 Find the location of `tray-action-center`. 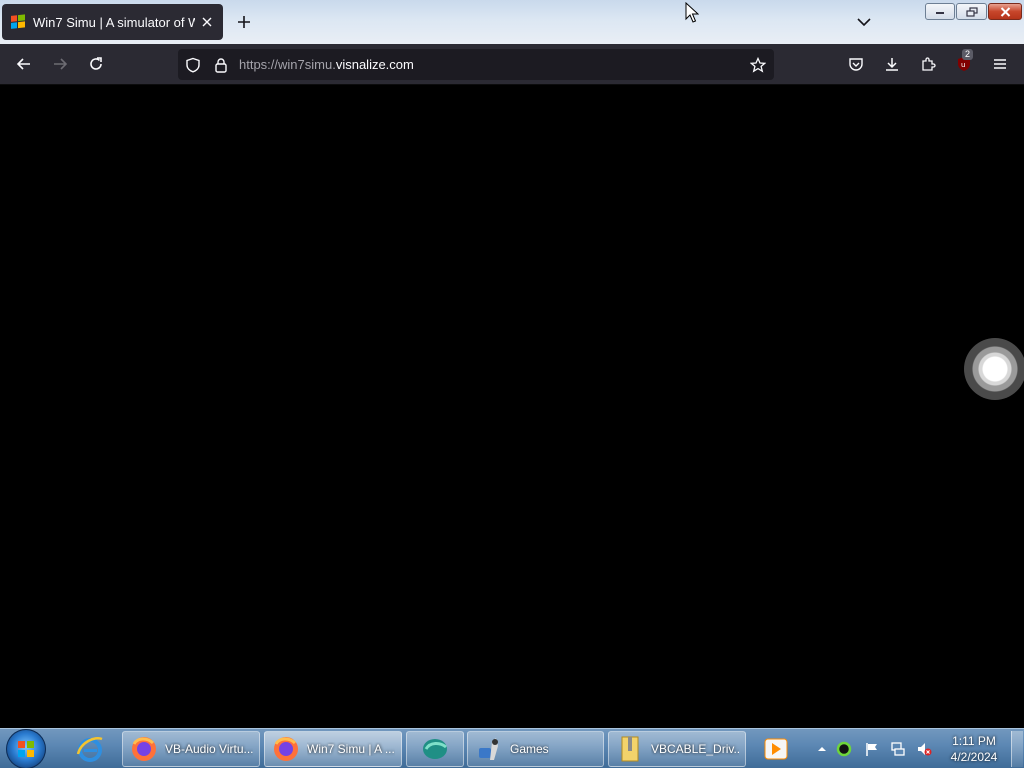

tray-action-center is located at coordinates (872, 749).